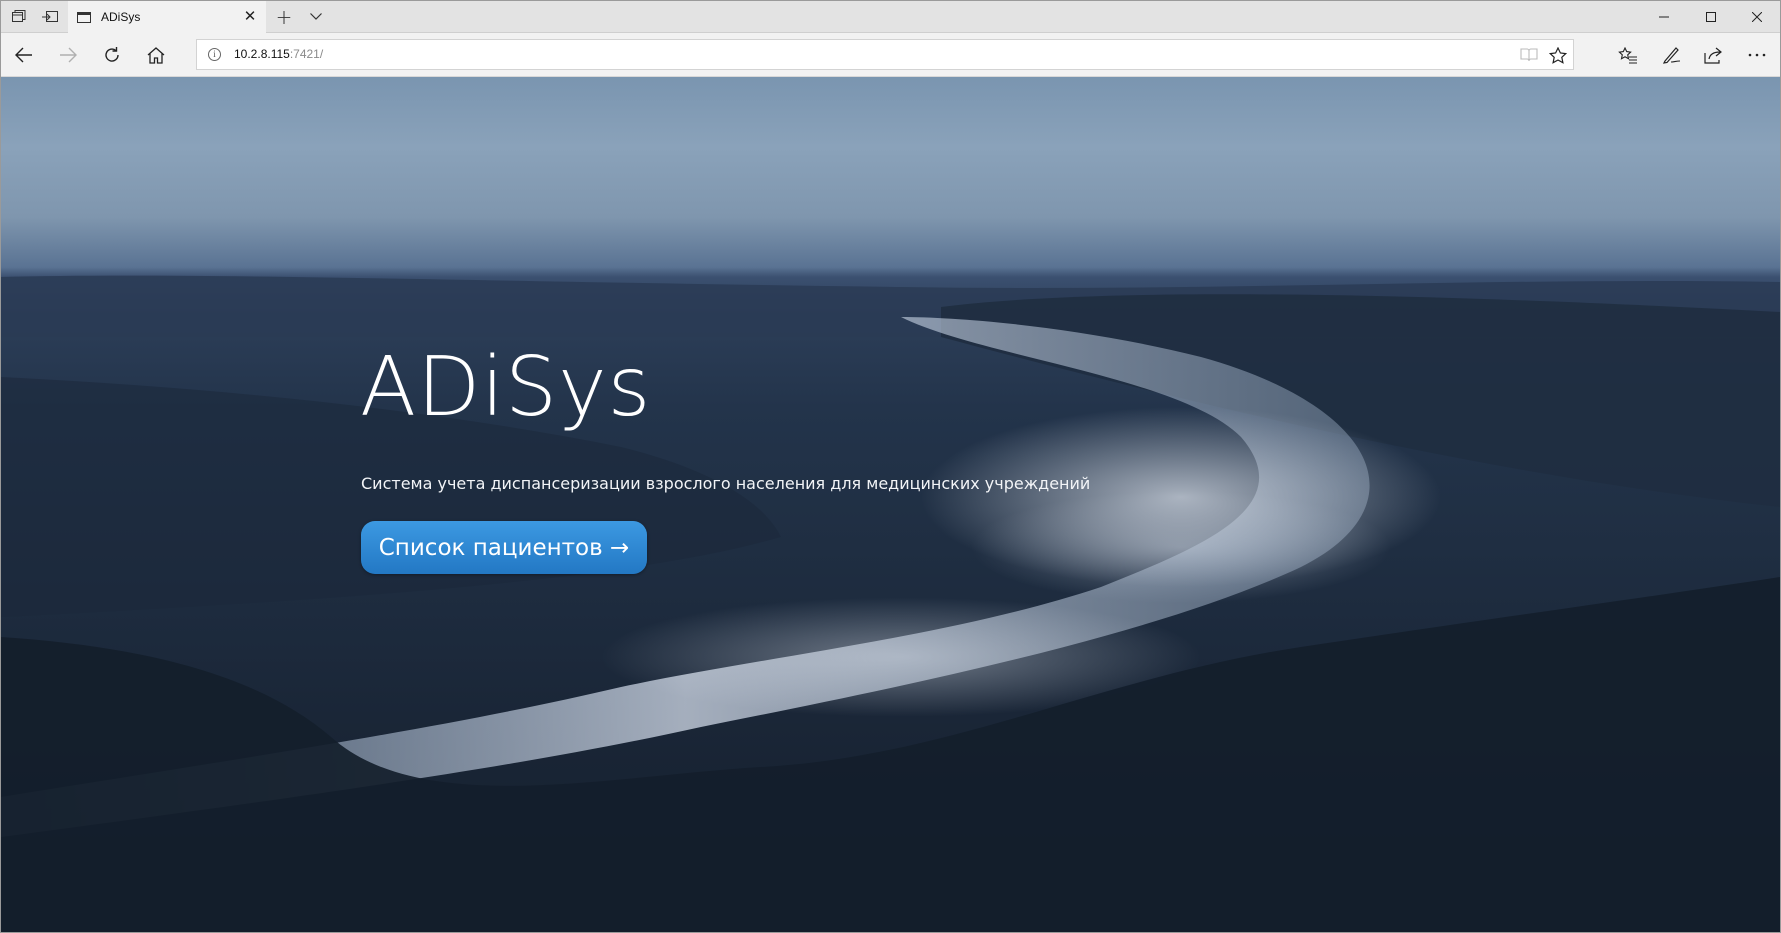  I want to click on url-path: :7421/, so click(306, 54).